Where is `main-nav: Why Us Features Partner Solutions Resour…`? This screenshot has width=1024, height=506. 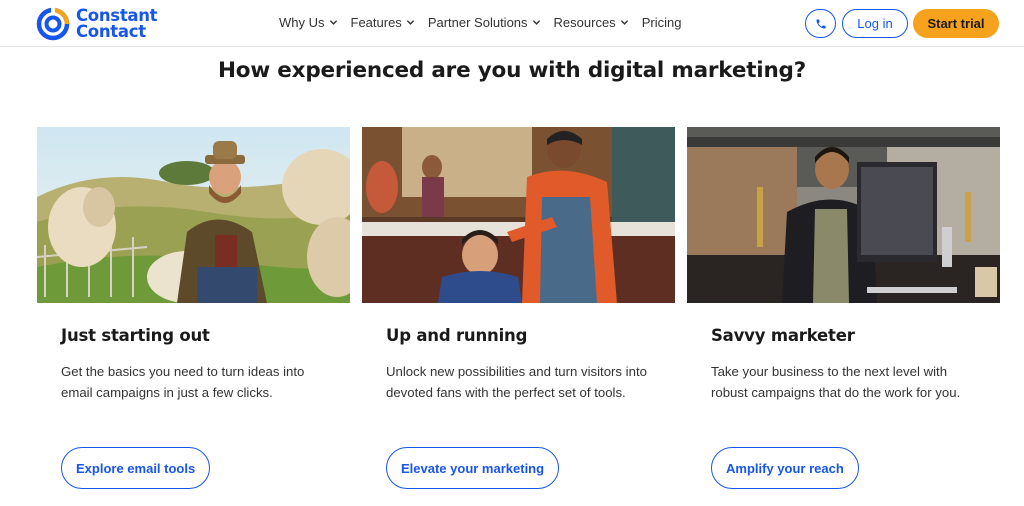 main-nav: Why Us Features Partner Solutions Resour… is located at coordinates (480, 22).